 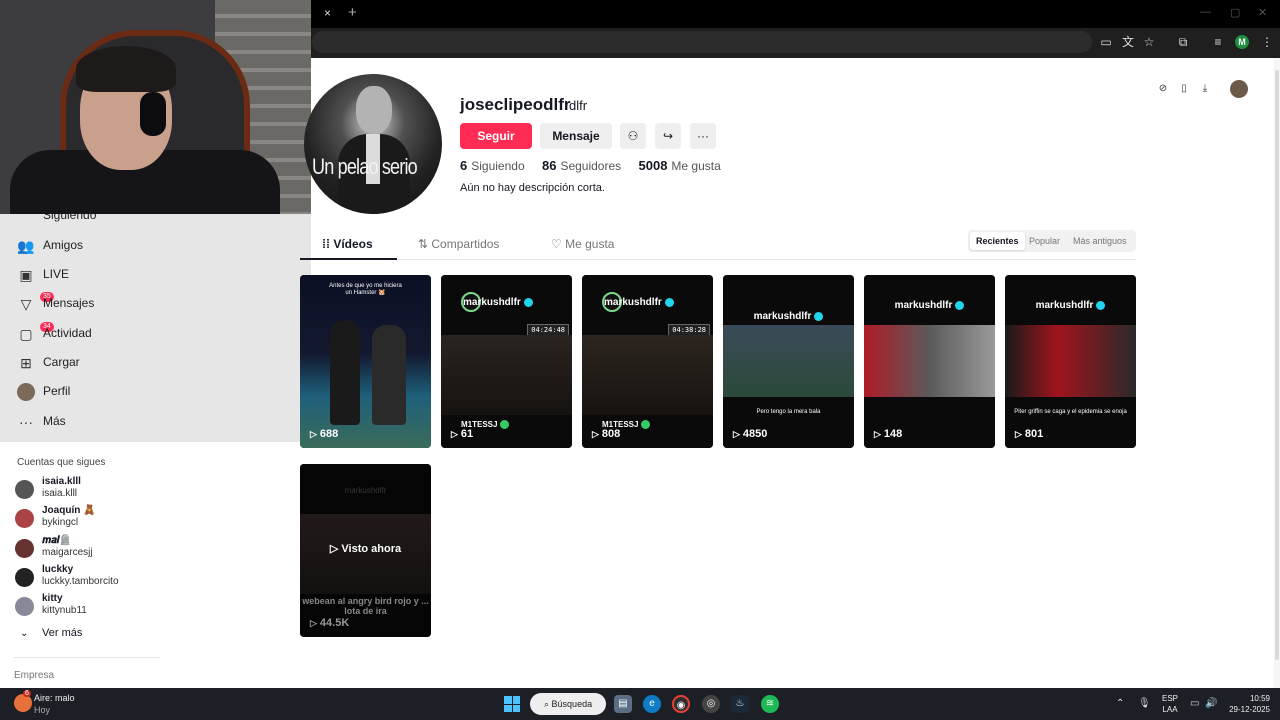 I want to click on sidebar-item-label: Amigos, so click(x=63, y=245).